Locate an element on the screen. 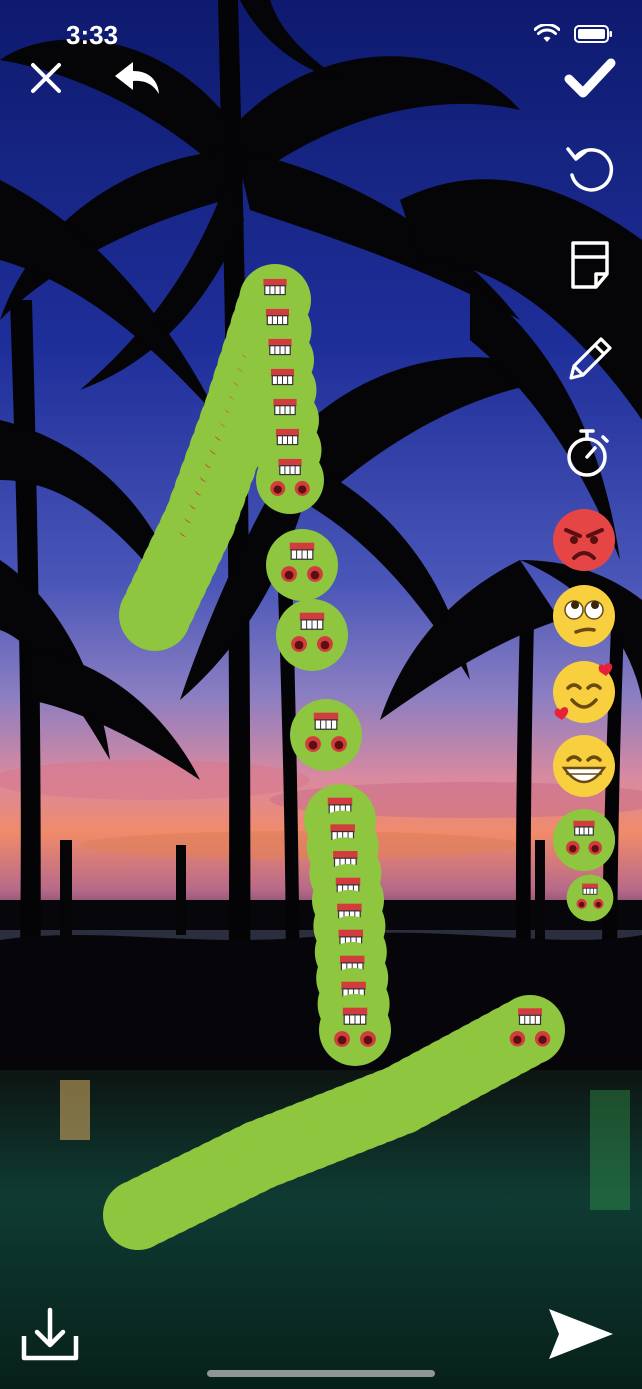 Image resolution: width=642 pixels, height=1389 pixels. undo-button is located at coordinates (137, 78).